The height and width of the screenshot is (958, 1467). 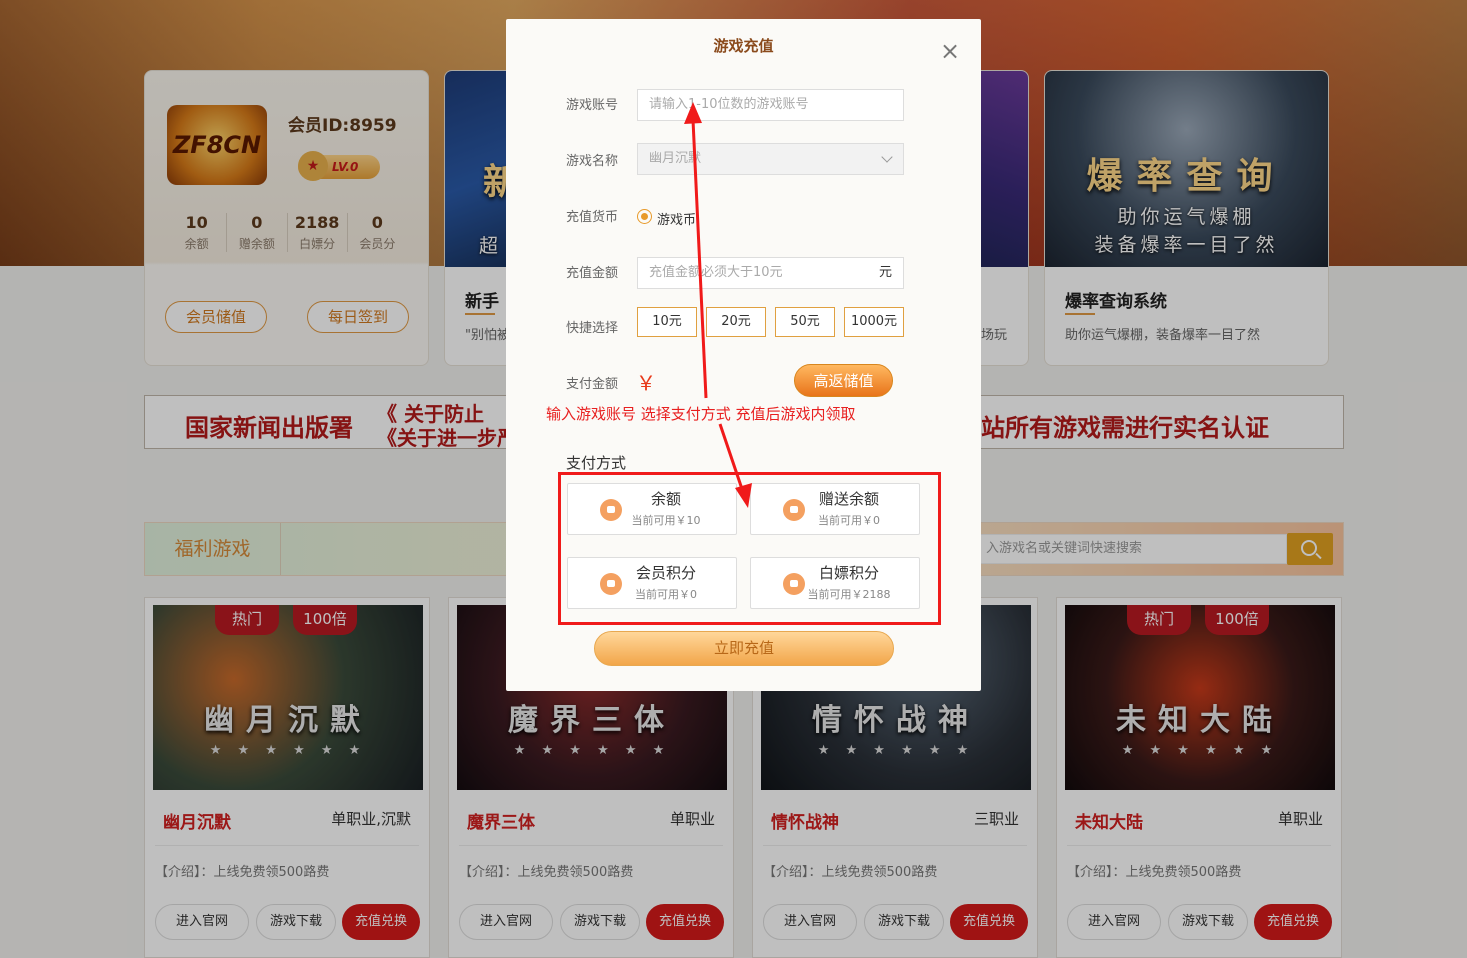 What do you see at coordinates (693, 113) in the screenshot?
I see `arrow-head-up` at bounding box center [693, 113].